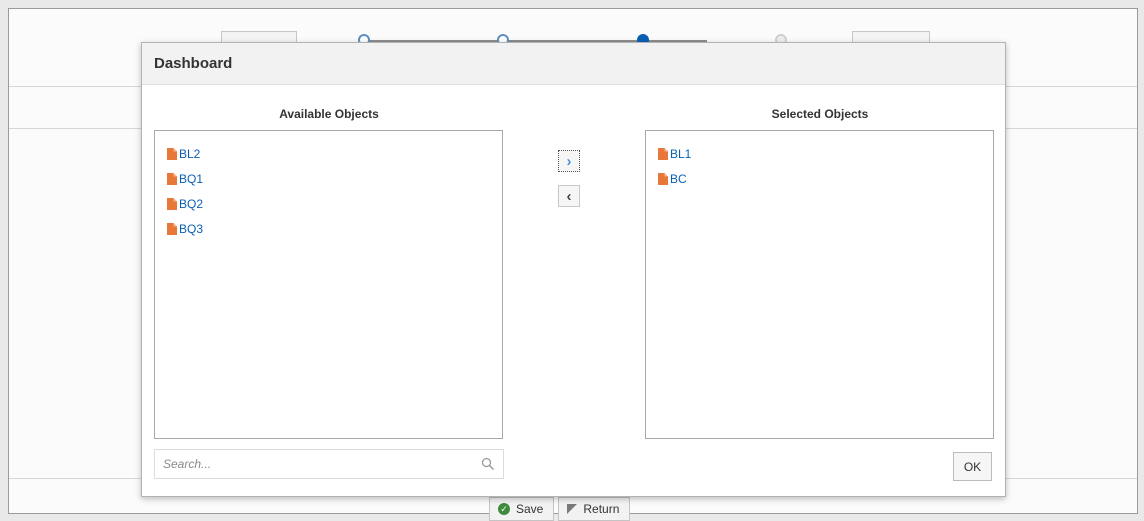  What do you see at coordinates (334, 153) in the screenshot?
I see `list-item: BL2` at bounding box center [334, 153].